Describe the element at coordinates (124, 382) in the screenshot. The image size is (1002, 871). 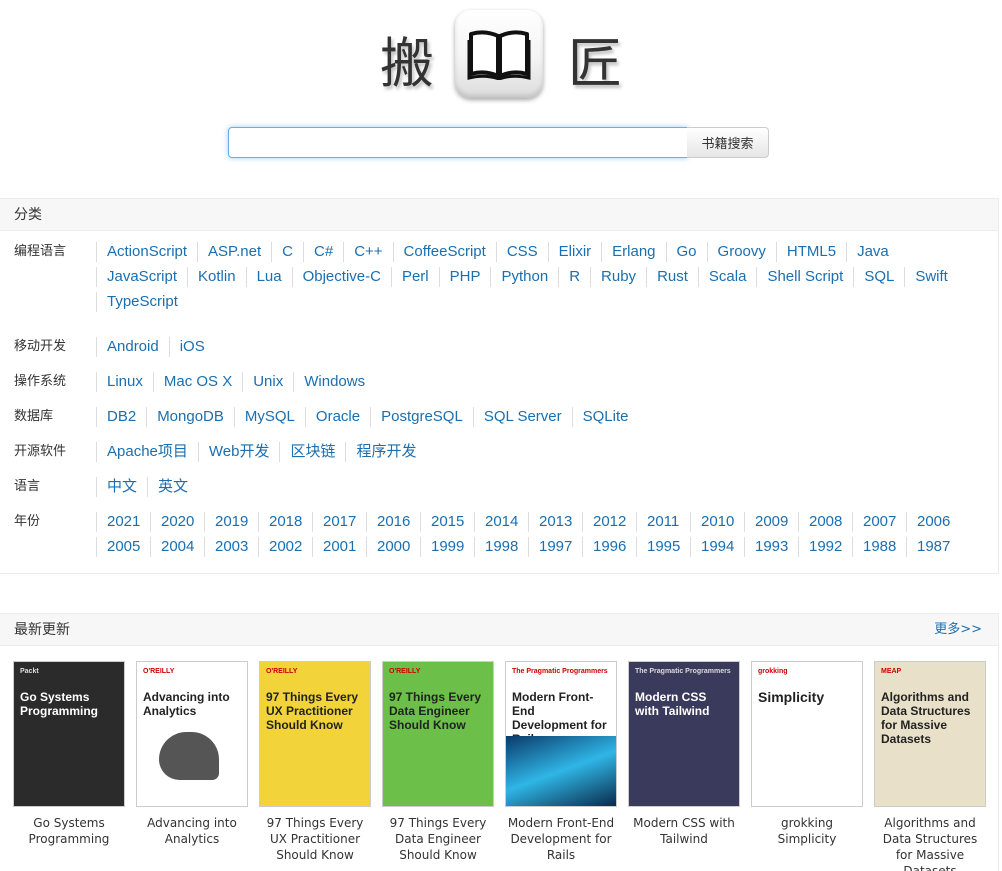
I see `category-link: Linux` at that location.